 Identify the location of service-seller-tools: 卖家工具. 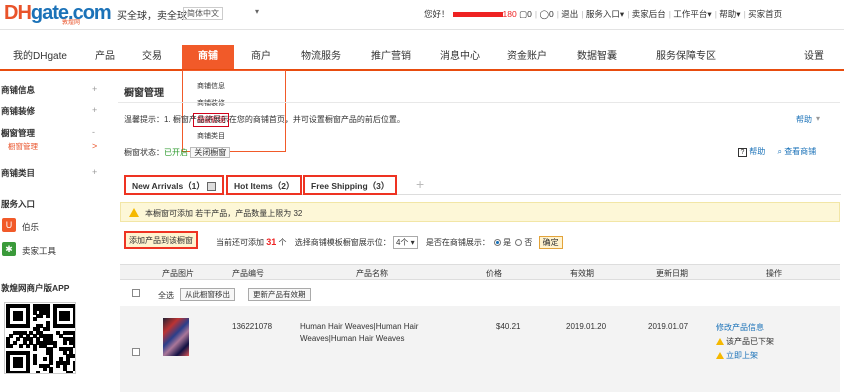
(39, 251).